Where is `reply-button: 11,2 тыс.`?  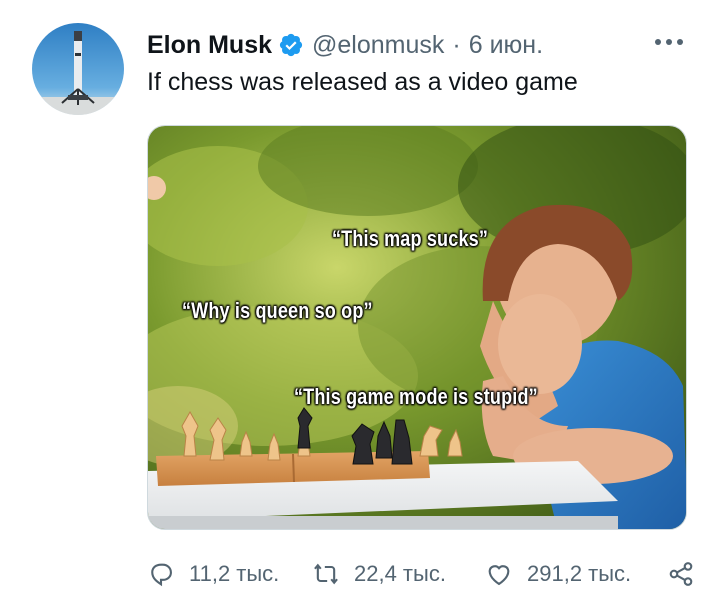 reply-button: 11,2 тыс. is located at coordinates (213, 574).